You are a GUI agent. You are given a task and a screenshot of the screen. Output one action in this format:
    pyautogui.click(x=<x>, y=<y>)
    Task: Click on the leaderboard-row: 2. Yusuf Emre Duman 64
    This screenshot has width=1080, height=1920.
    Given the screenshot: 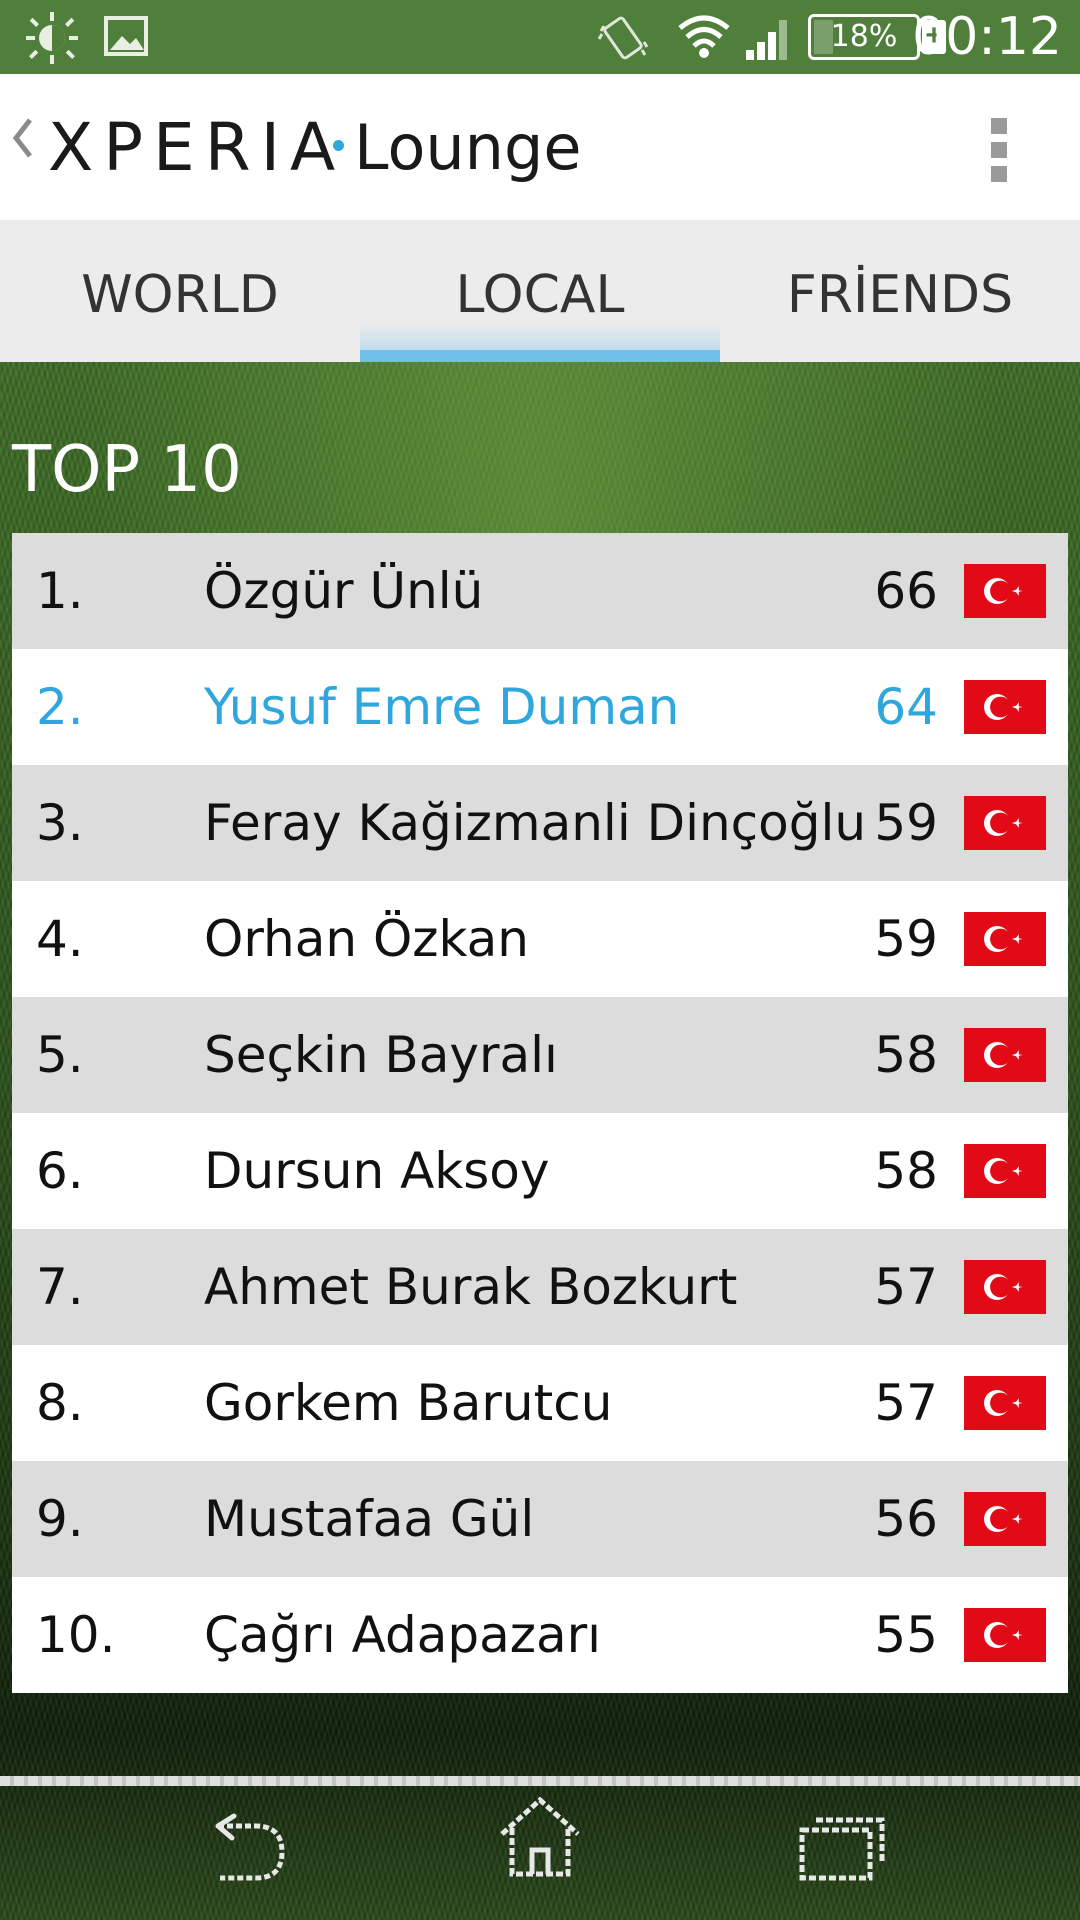 What is the action you would take?
    pyautogui.click(x=540, y=707)
    